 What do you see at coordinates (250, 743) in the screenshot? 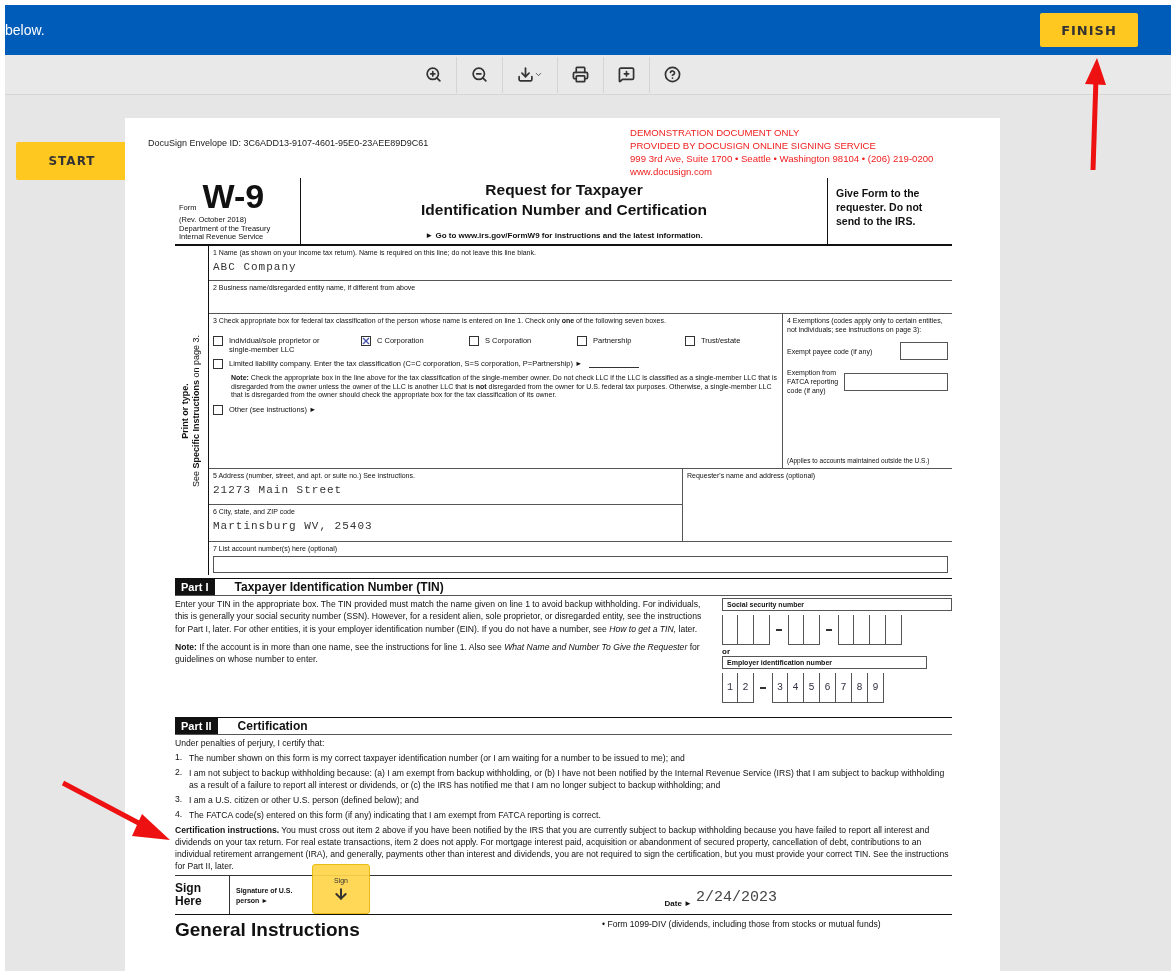
I see `certification-intro: Under penalties of perjury, I certify that:` at bounding box center [250, 743].